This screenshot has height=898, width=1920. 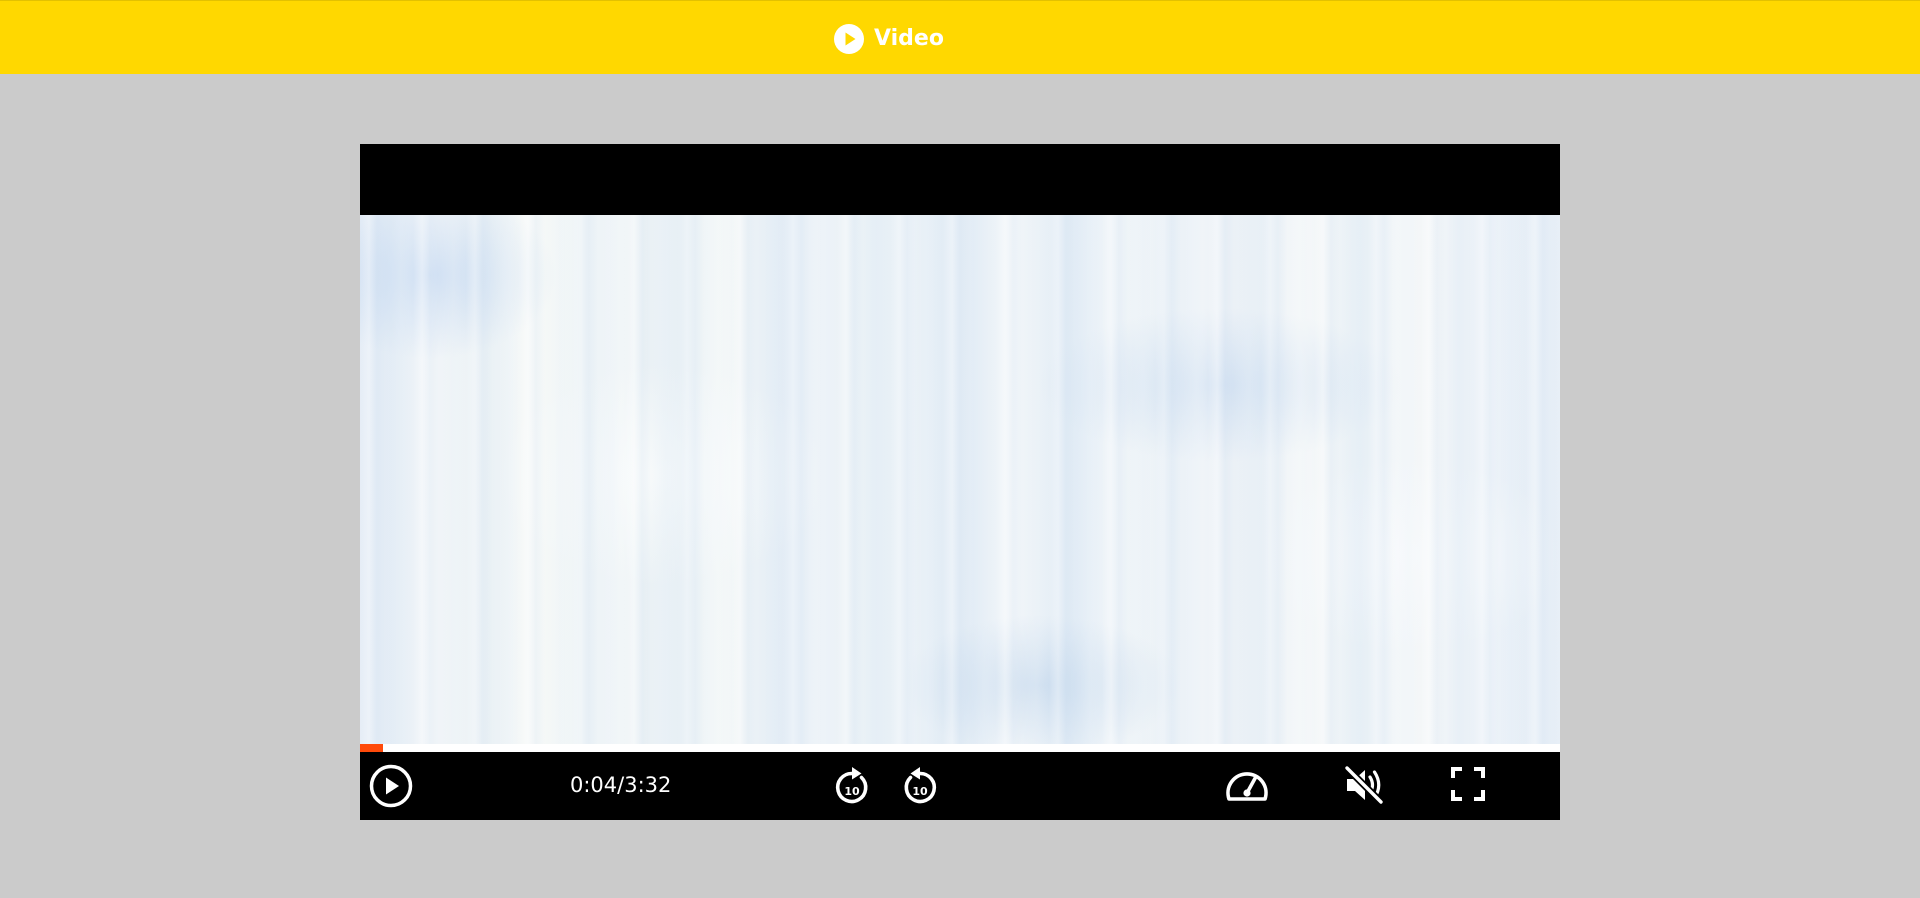 I want to click on header-title-group: Video, so click(x=889, y=39).